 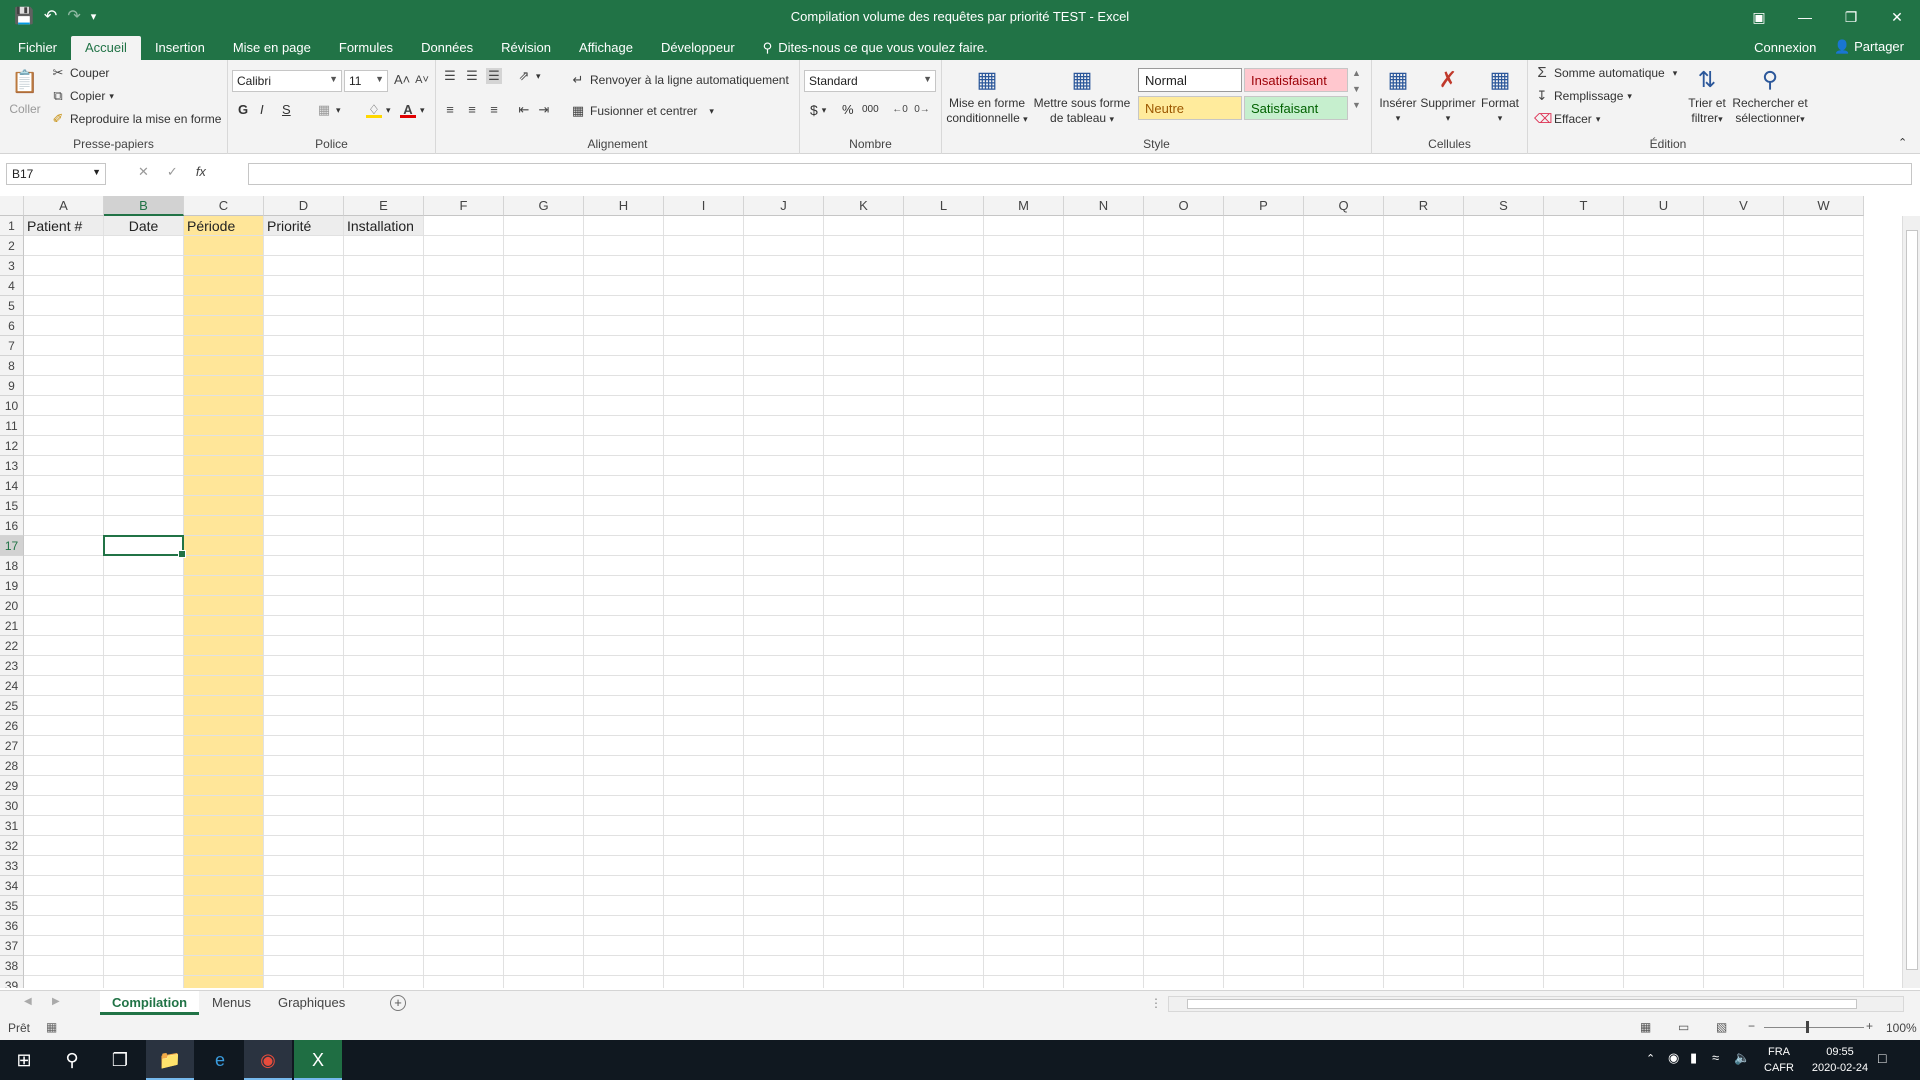 What do you see at coordinates (1693, 1058) in the screenshot?
I see `battery-icon: ▮` at bounding box center [1693, 1058].